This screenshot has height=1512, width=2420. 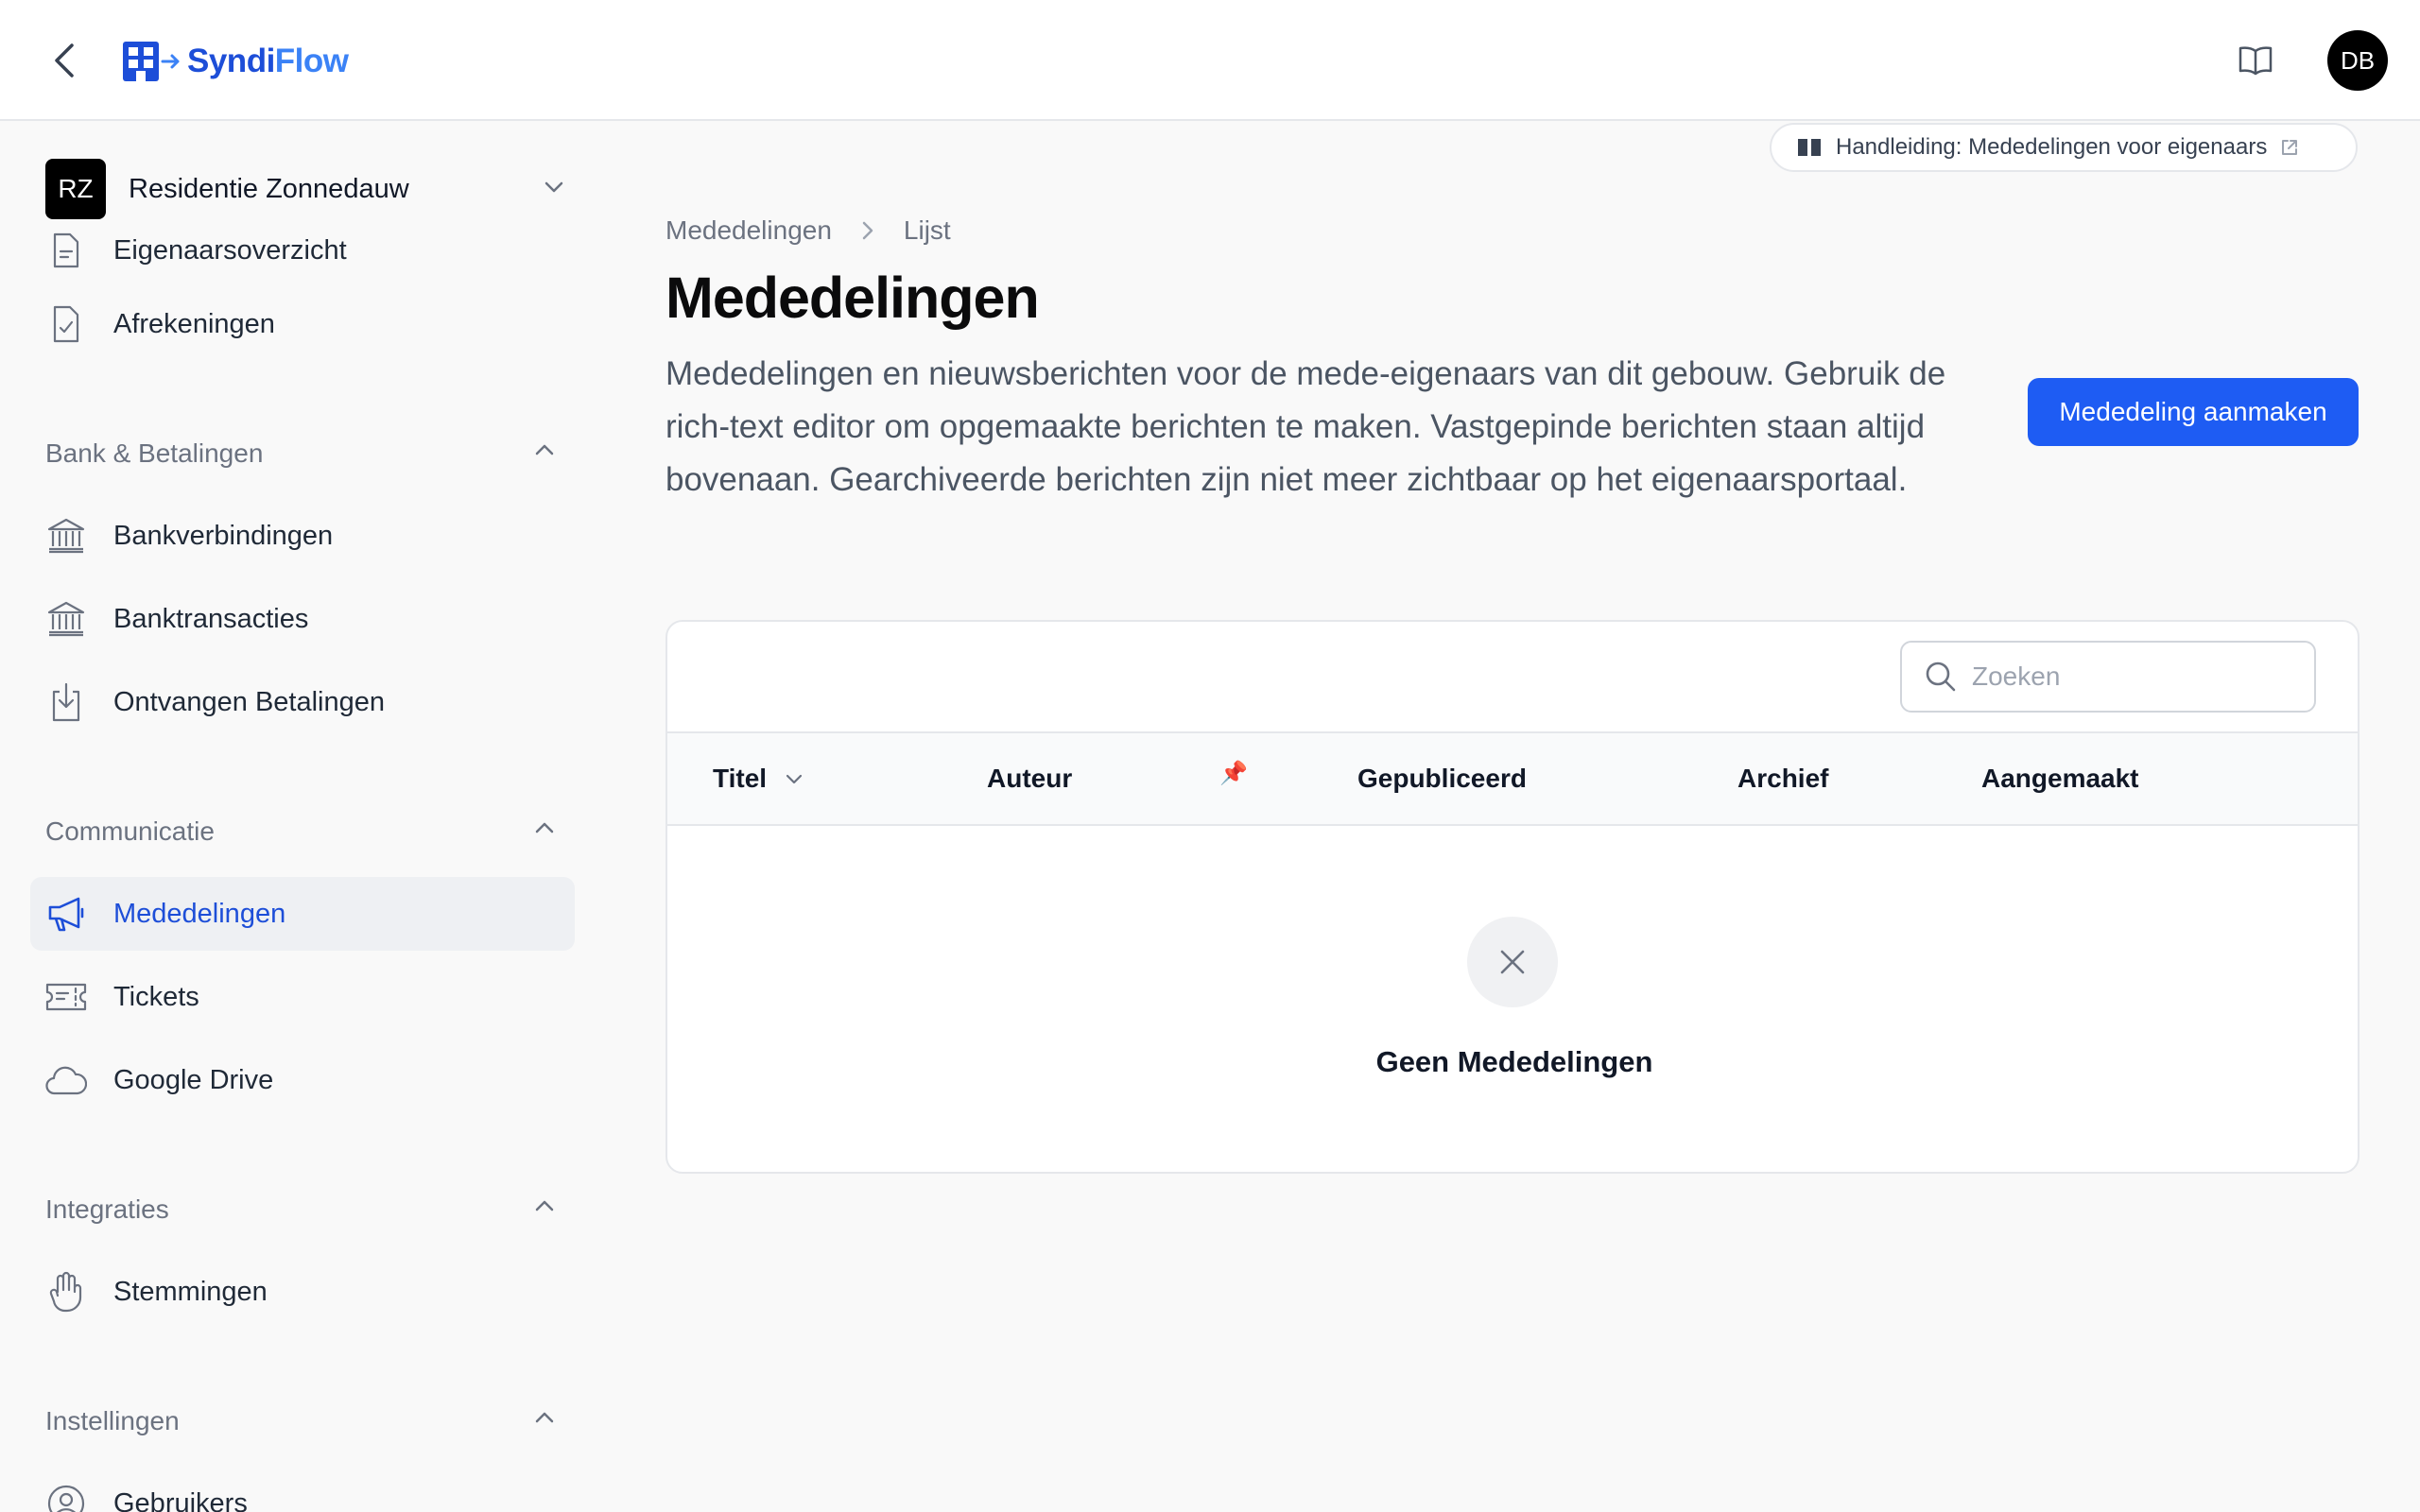 I want to click on group-integraties: Integraties, so click(x=300, y=1209).